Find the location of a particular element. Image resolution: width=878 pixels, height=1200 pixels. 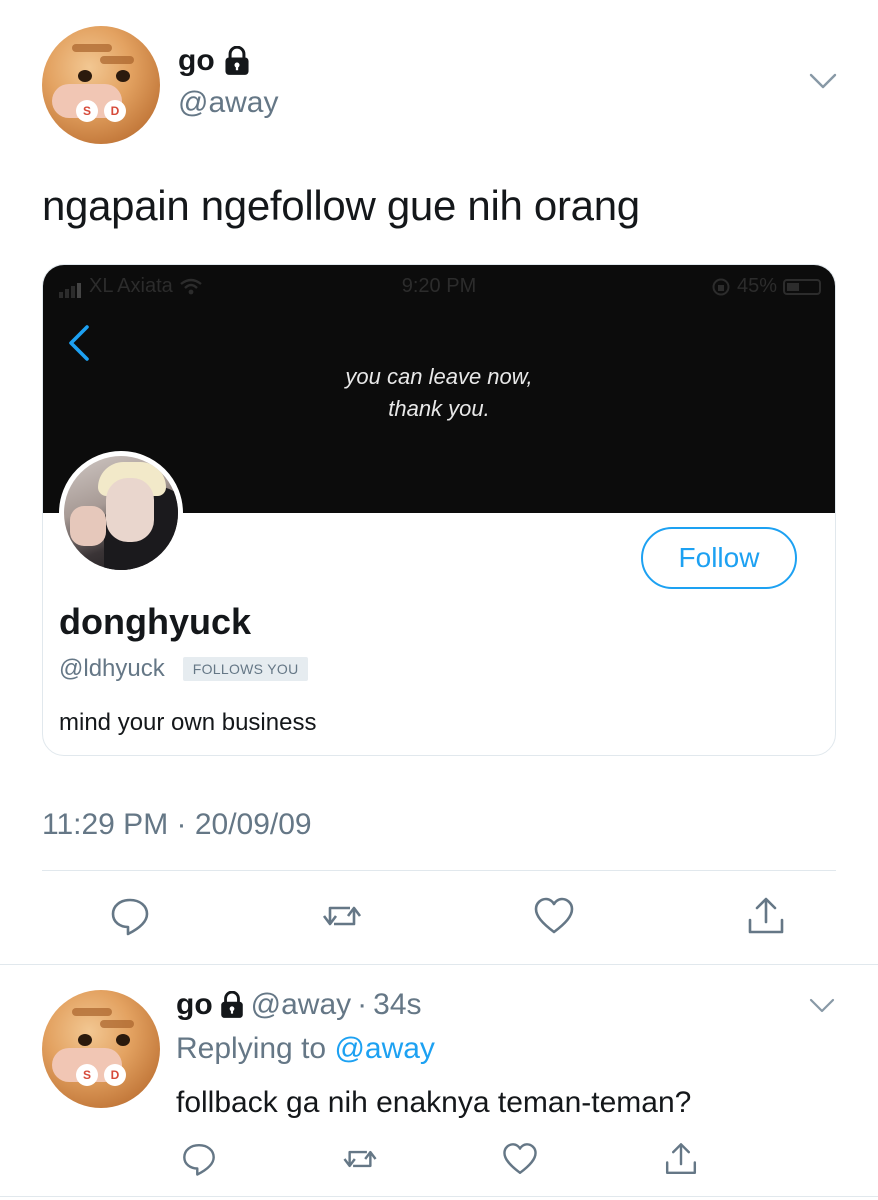

phone-status-bar: XL Axiata 9:20 PM 45% is located at coordinates (439, 286).